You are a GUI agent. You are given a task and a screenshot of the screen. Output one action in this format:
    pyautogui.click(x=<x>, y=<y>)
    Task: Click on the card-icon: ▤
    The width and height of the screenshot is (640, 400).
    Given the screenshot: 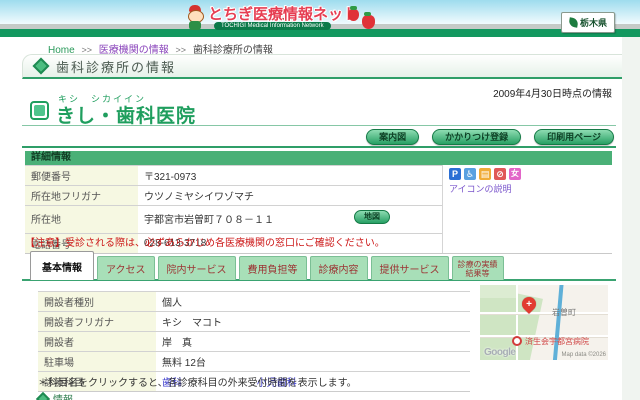 What is the action you would take?
    pyautogui.click(x=485, y=174)
    